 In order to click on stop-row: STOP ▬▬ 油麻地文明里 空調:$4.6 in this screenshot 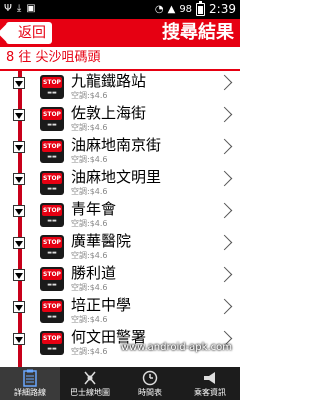, I will do `click(120, 183)`.